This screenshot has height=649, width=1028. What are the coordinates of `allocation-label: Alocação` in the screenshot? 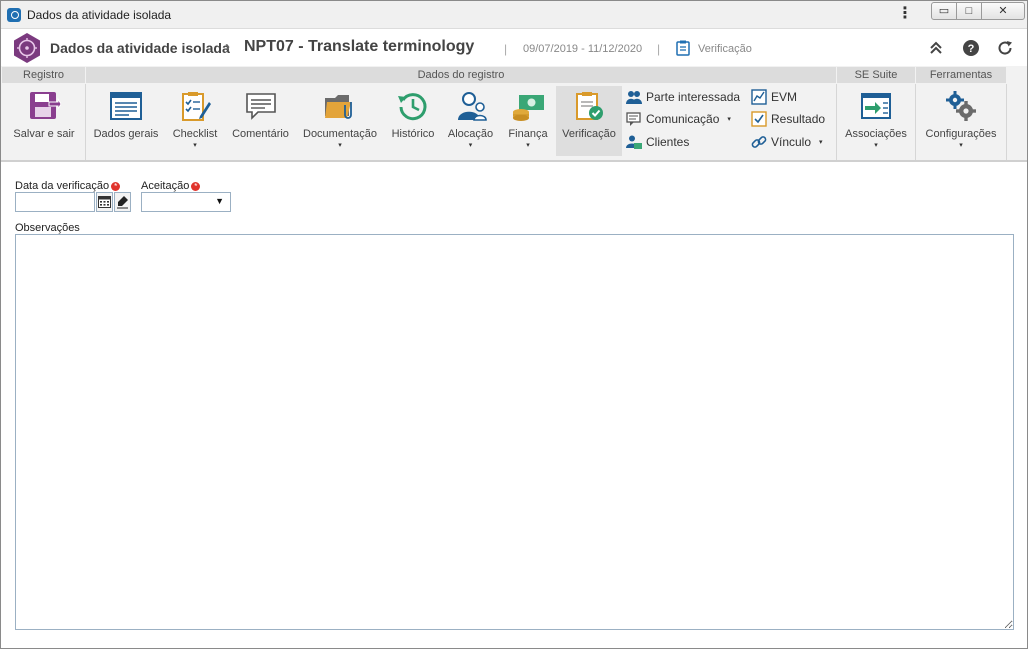 It's located at (470, 134).